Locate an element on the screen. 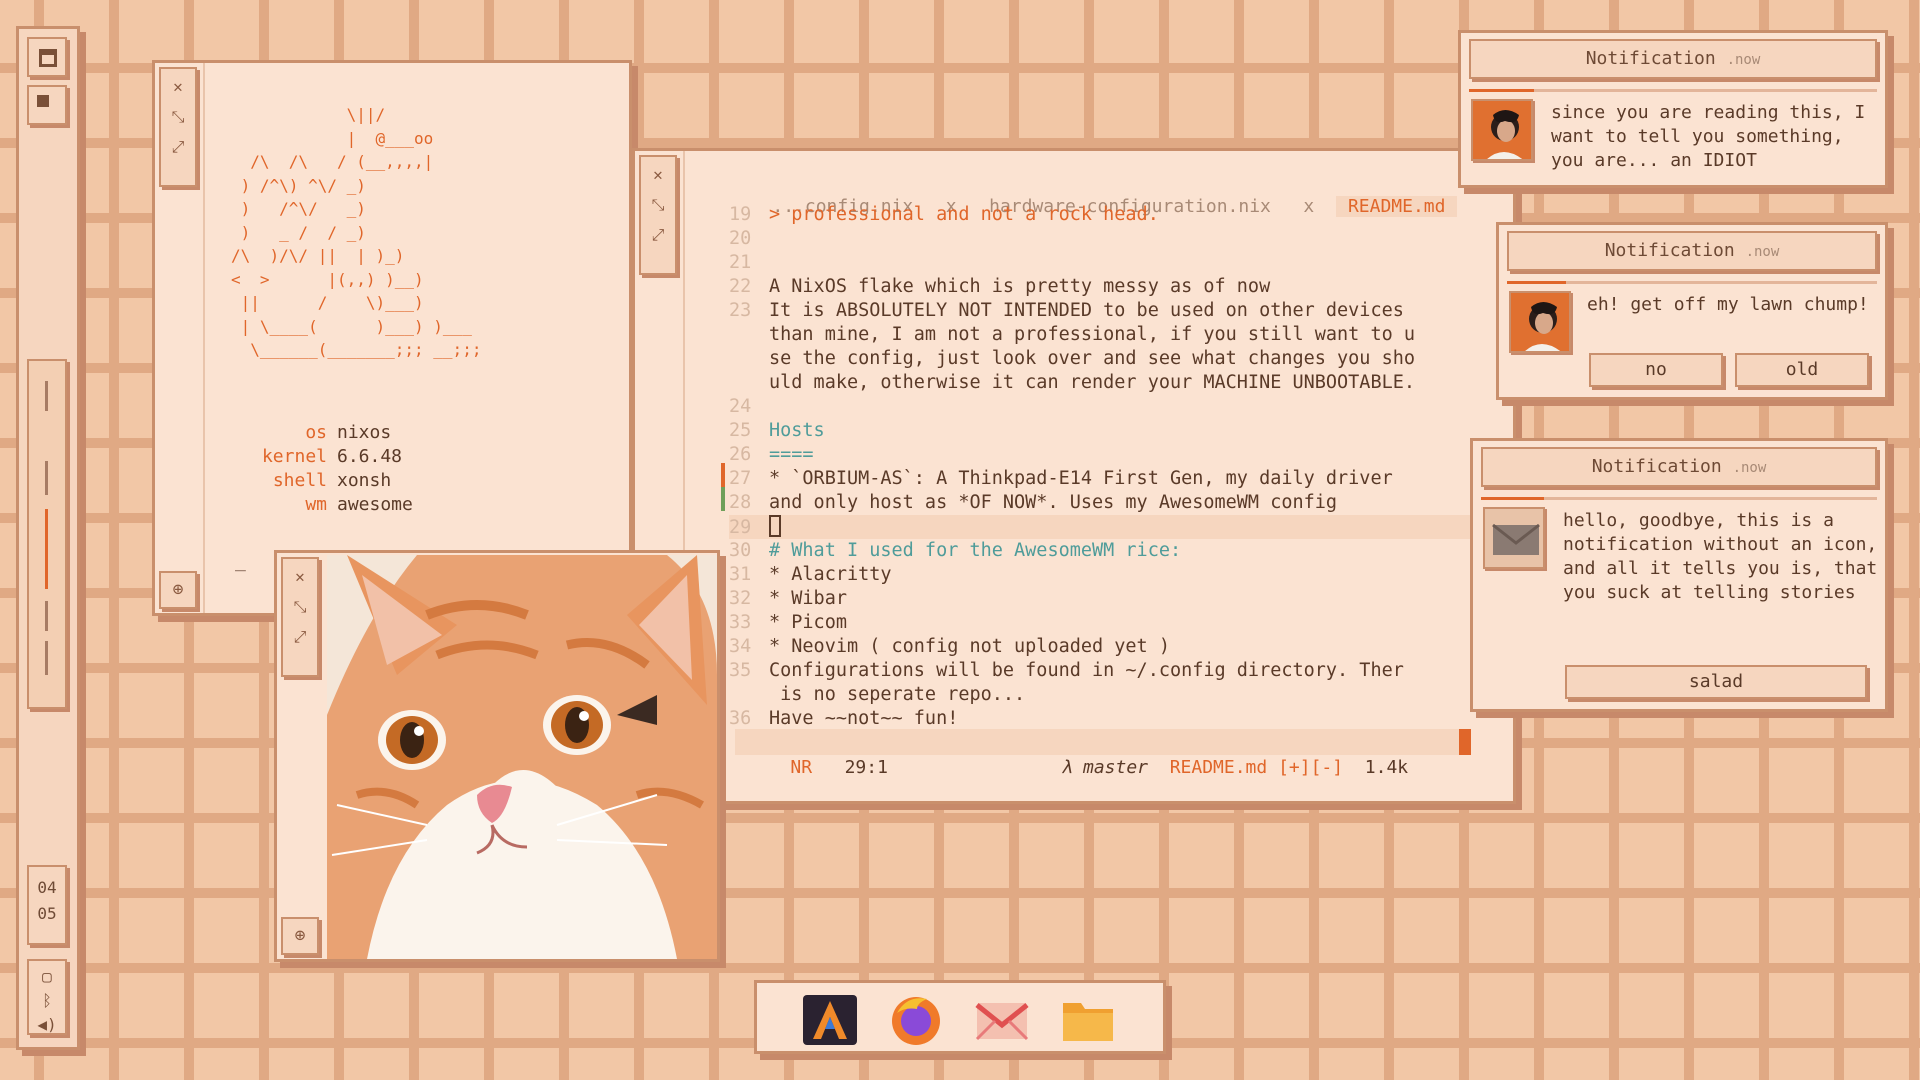 The width and height of the screenshot is (1920, 1080). line-number: 33 is located at coordinates (740, 622).